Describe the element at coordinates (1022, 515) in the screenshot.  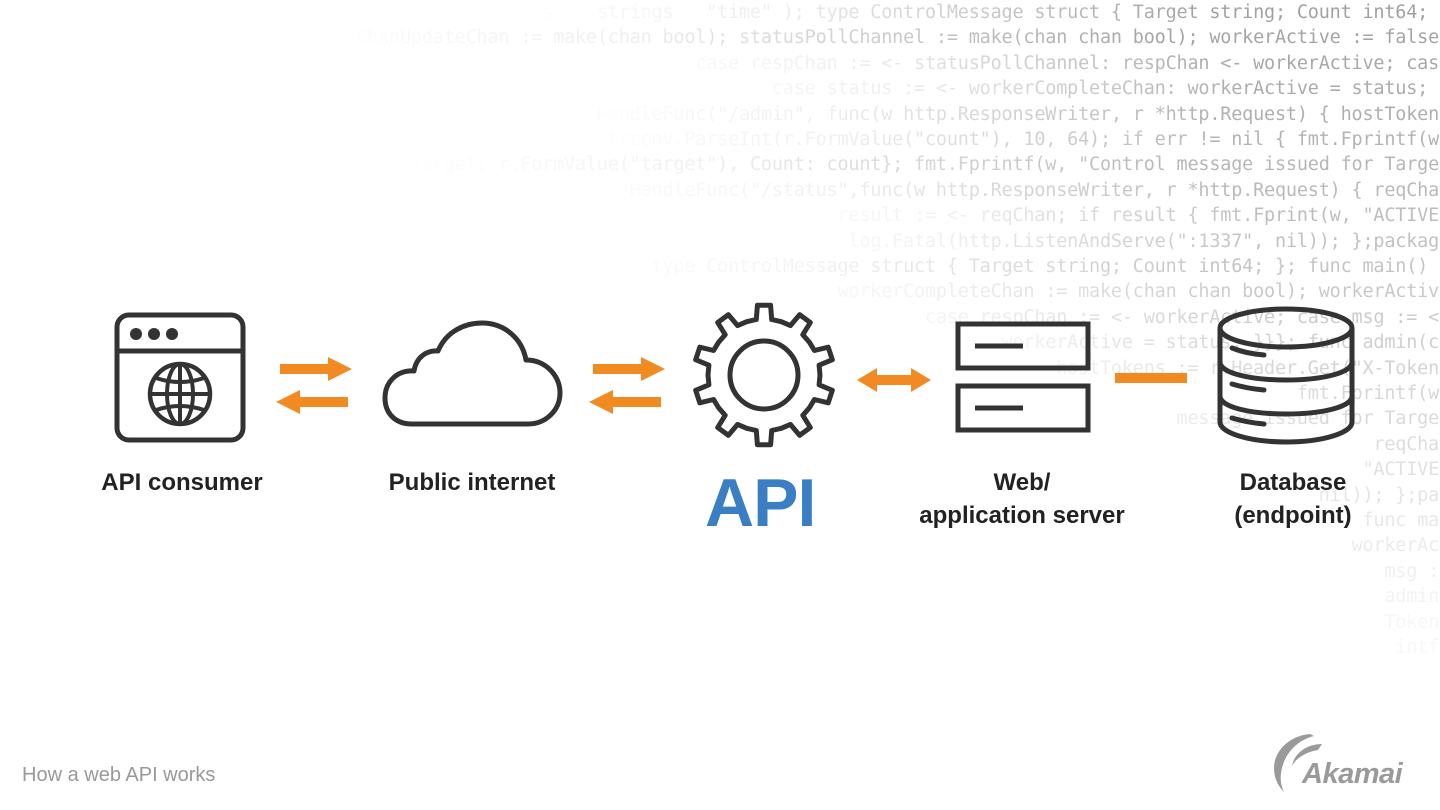
I see `server-label-line2: application server` at that location.